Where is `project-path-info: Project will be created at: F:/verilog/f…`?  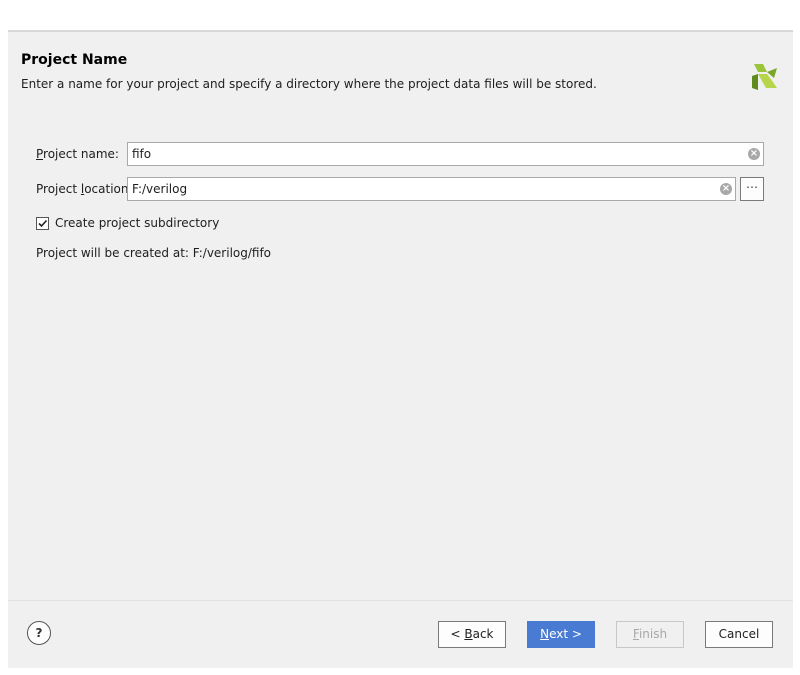
project-path-info: Project will be created at: F:/verilog/f… is located at coordinates (154, 253).